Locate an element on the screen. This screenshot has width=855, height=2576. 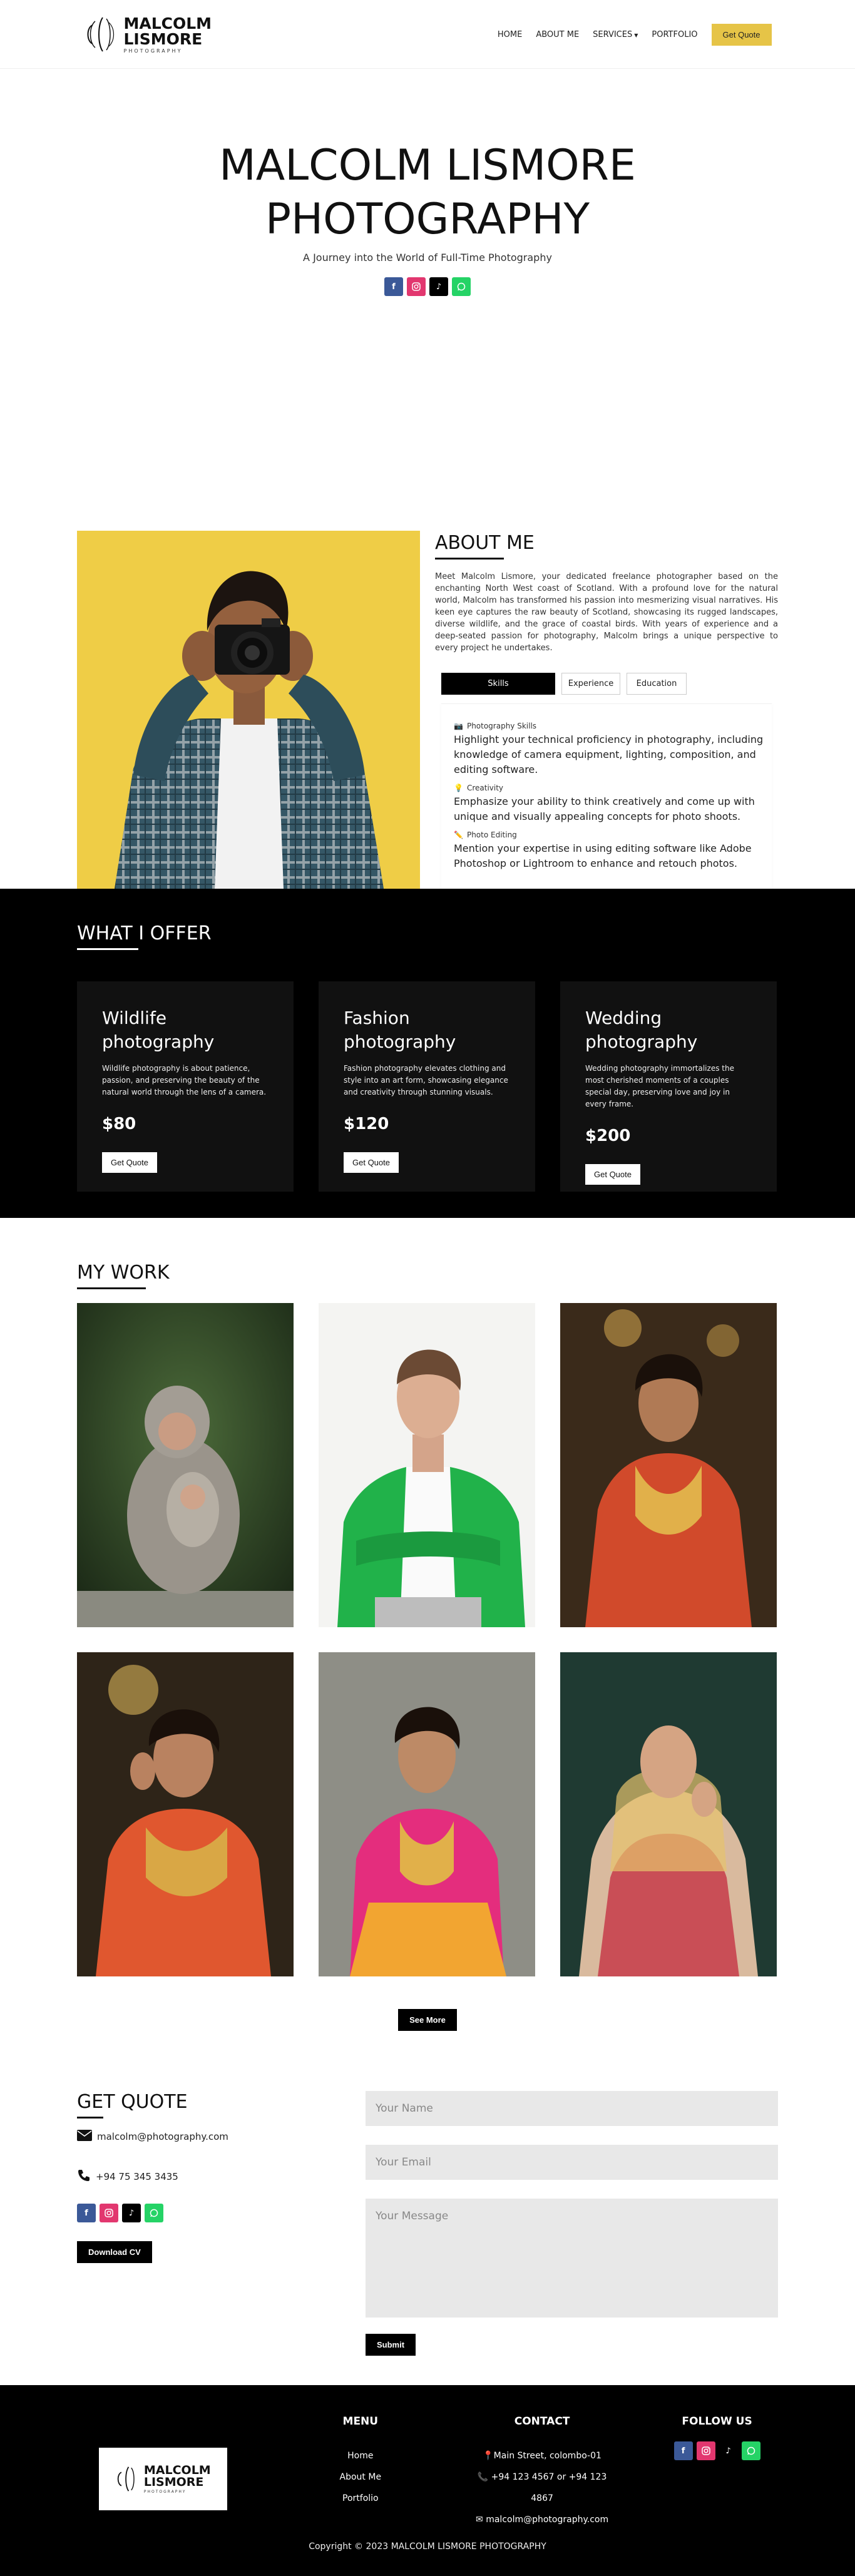
get-quote-nav-button: Get Quote is located at coordinates (741, 34).